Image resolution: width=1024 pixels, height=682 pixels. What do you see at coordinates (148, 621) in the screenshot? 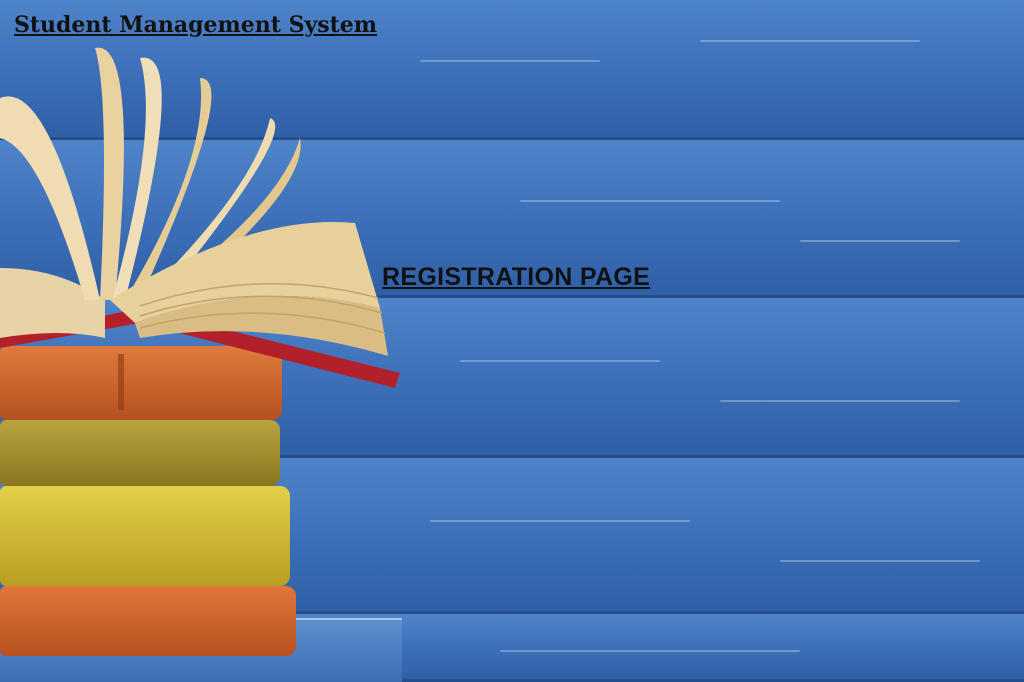
I see `book-orange-bottom` at bounding box center [148, 621].